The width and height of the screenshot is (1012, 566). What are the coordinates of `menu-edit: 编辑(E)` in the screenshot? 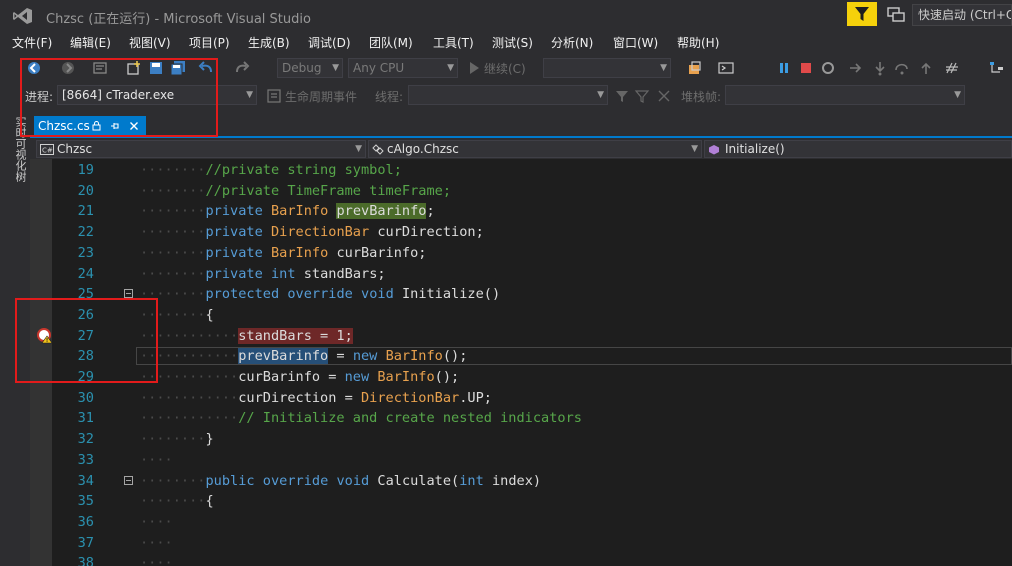 It's located at (90, 42).